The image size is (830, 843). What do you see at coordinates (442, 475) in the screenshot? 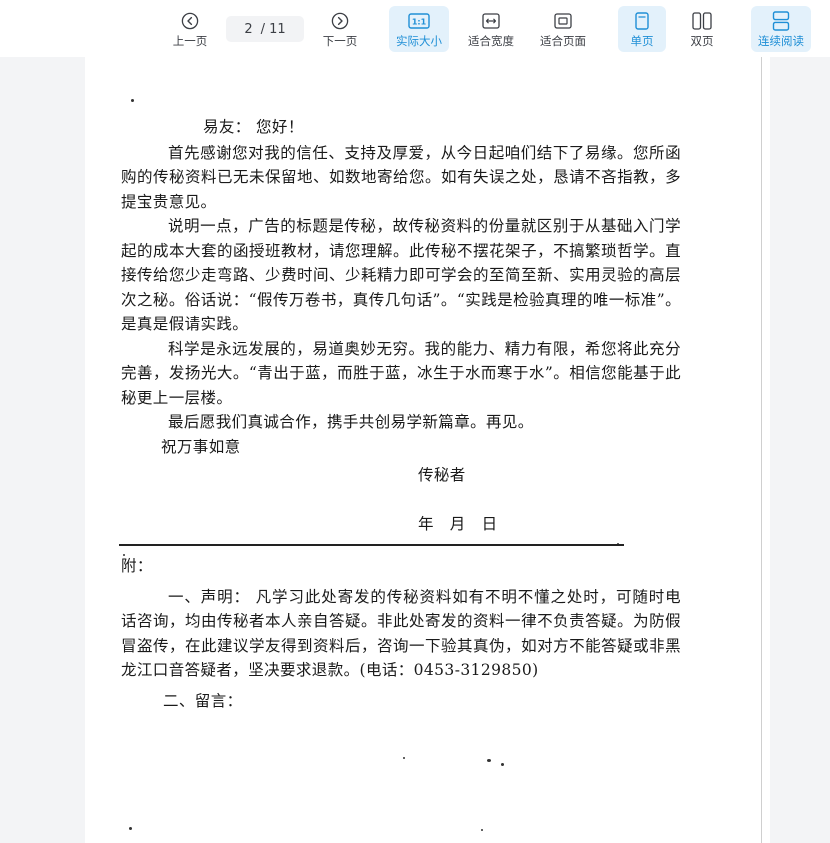
I see `letter-signer: 传秘者` at bounding box center [442, 475].